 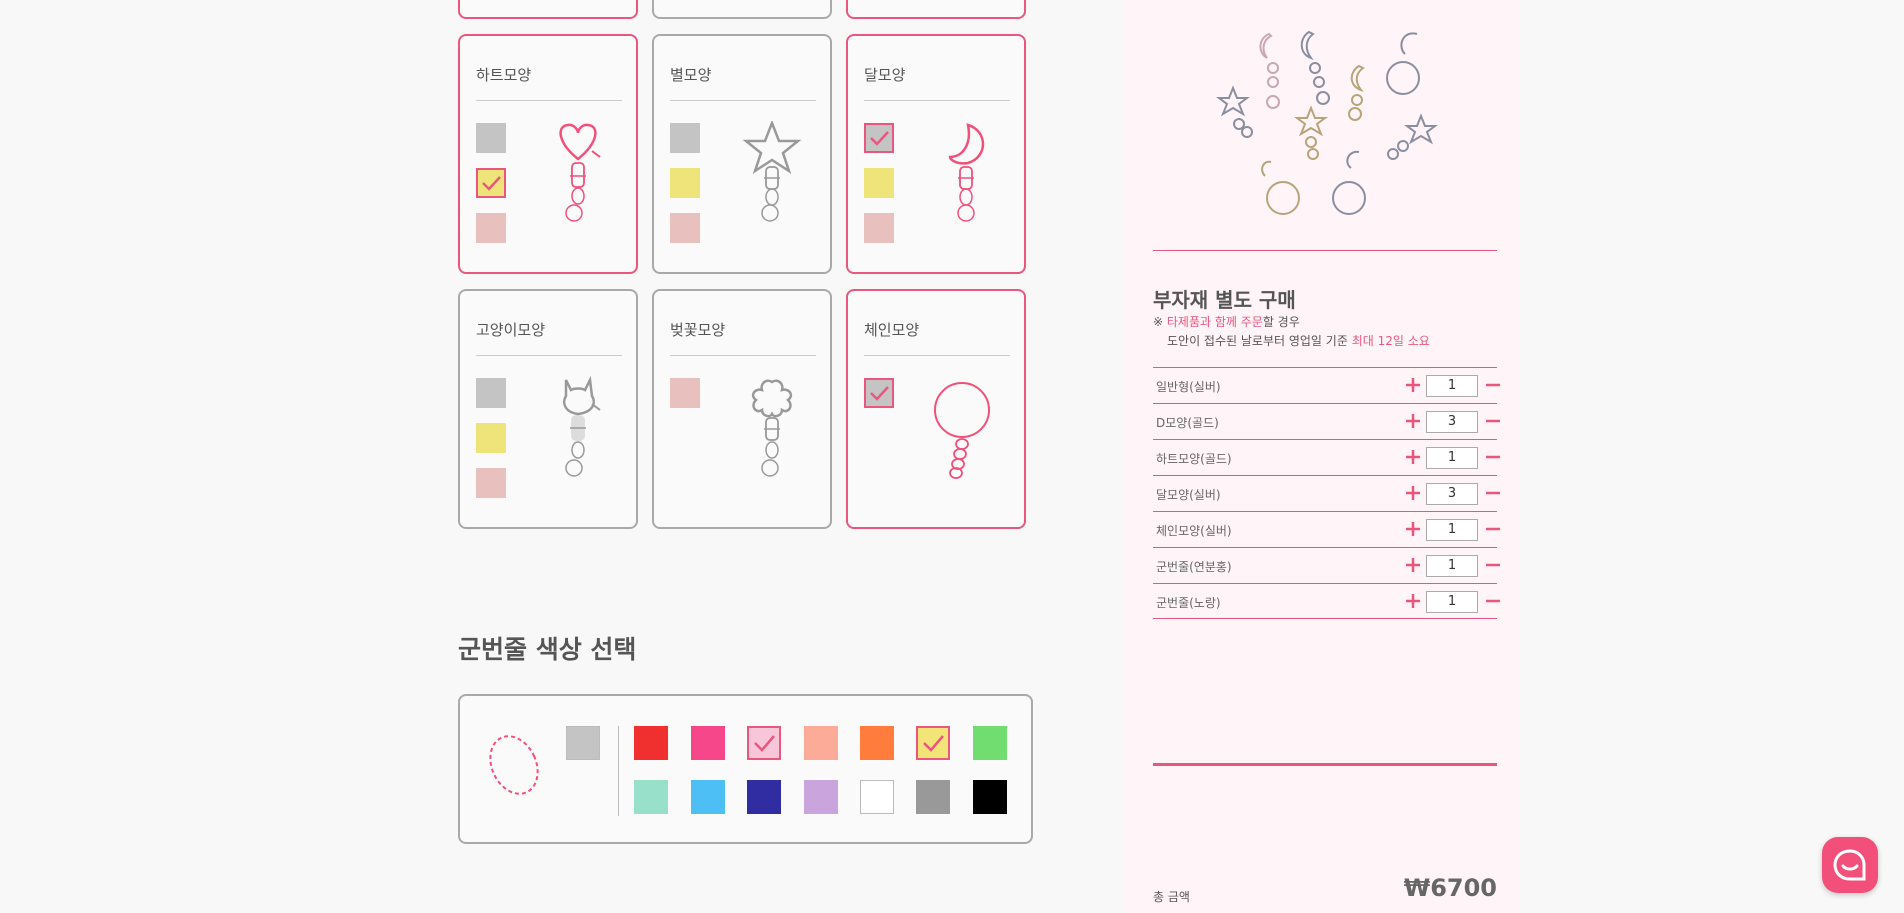 What do you see at coordinates (580, 172) in the screenshot?
I see `heart-keyring-icon` at bounding box center [580, 172].